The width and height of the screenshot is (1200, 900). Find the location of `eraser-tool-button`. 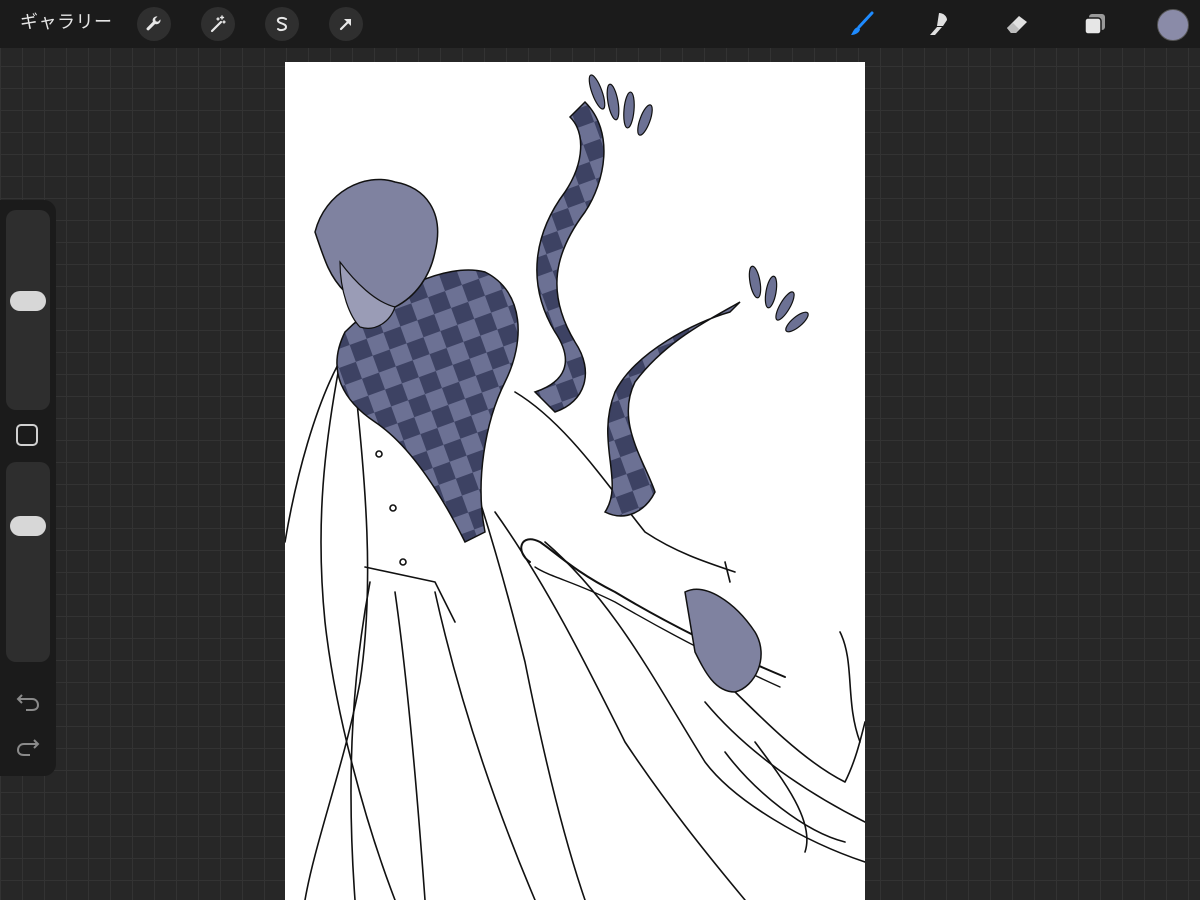

eraser-tool-button is located at coordinates (1017, 24).